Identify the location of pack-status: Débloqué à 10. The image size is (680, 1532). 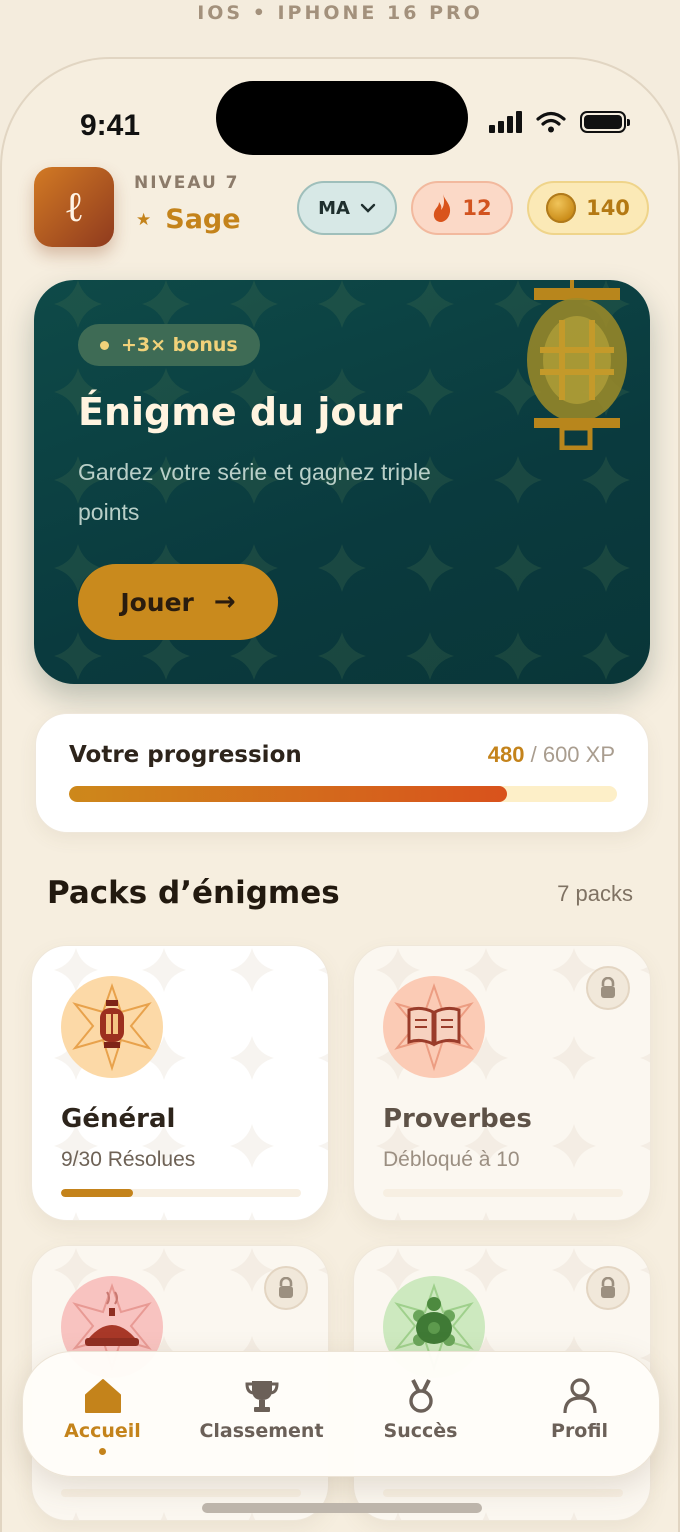
(451, 1159).